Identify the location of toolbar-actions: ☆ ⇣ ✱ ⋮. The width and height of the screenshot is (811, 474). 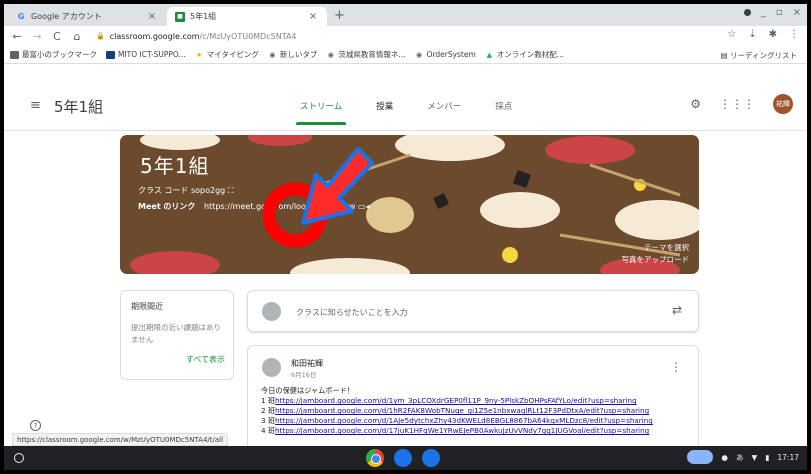
(763, 34).